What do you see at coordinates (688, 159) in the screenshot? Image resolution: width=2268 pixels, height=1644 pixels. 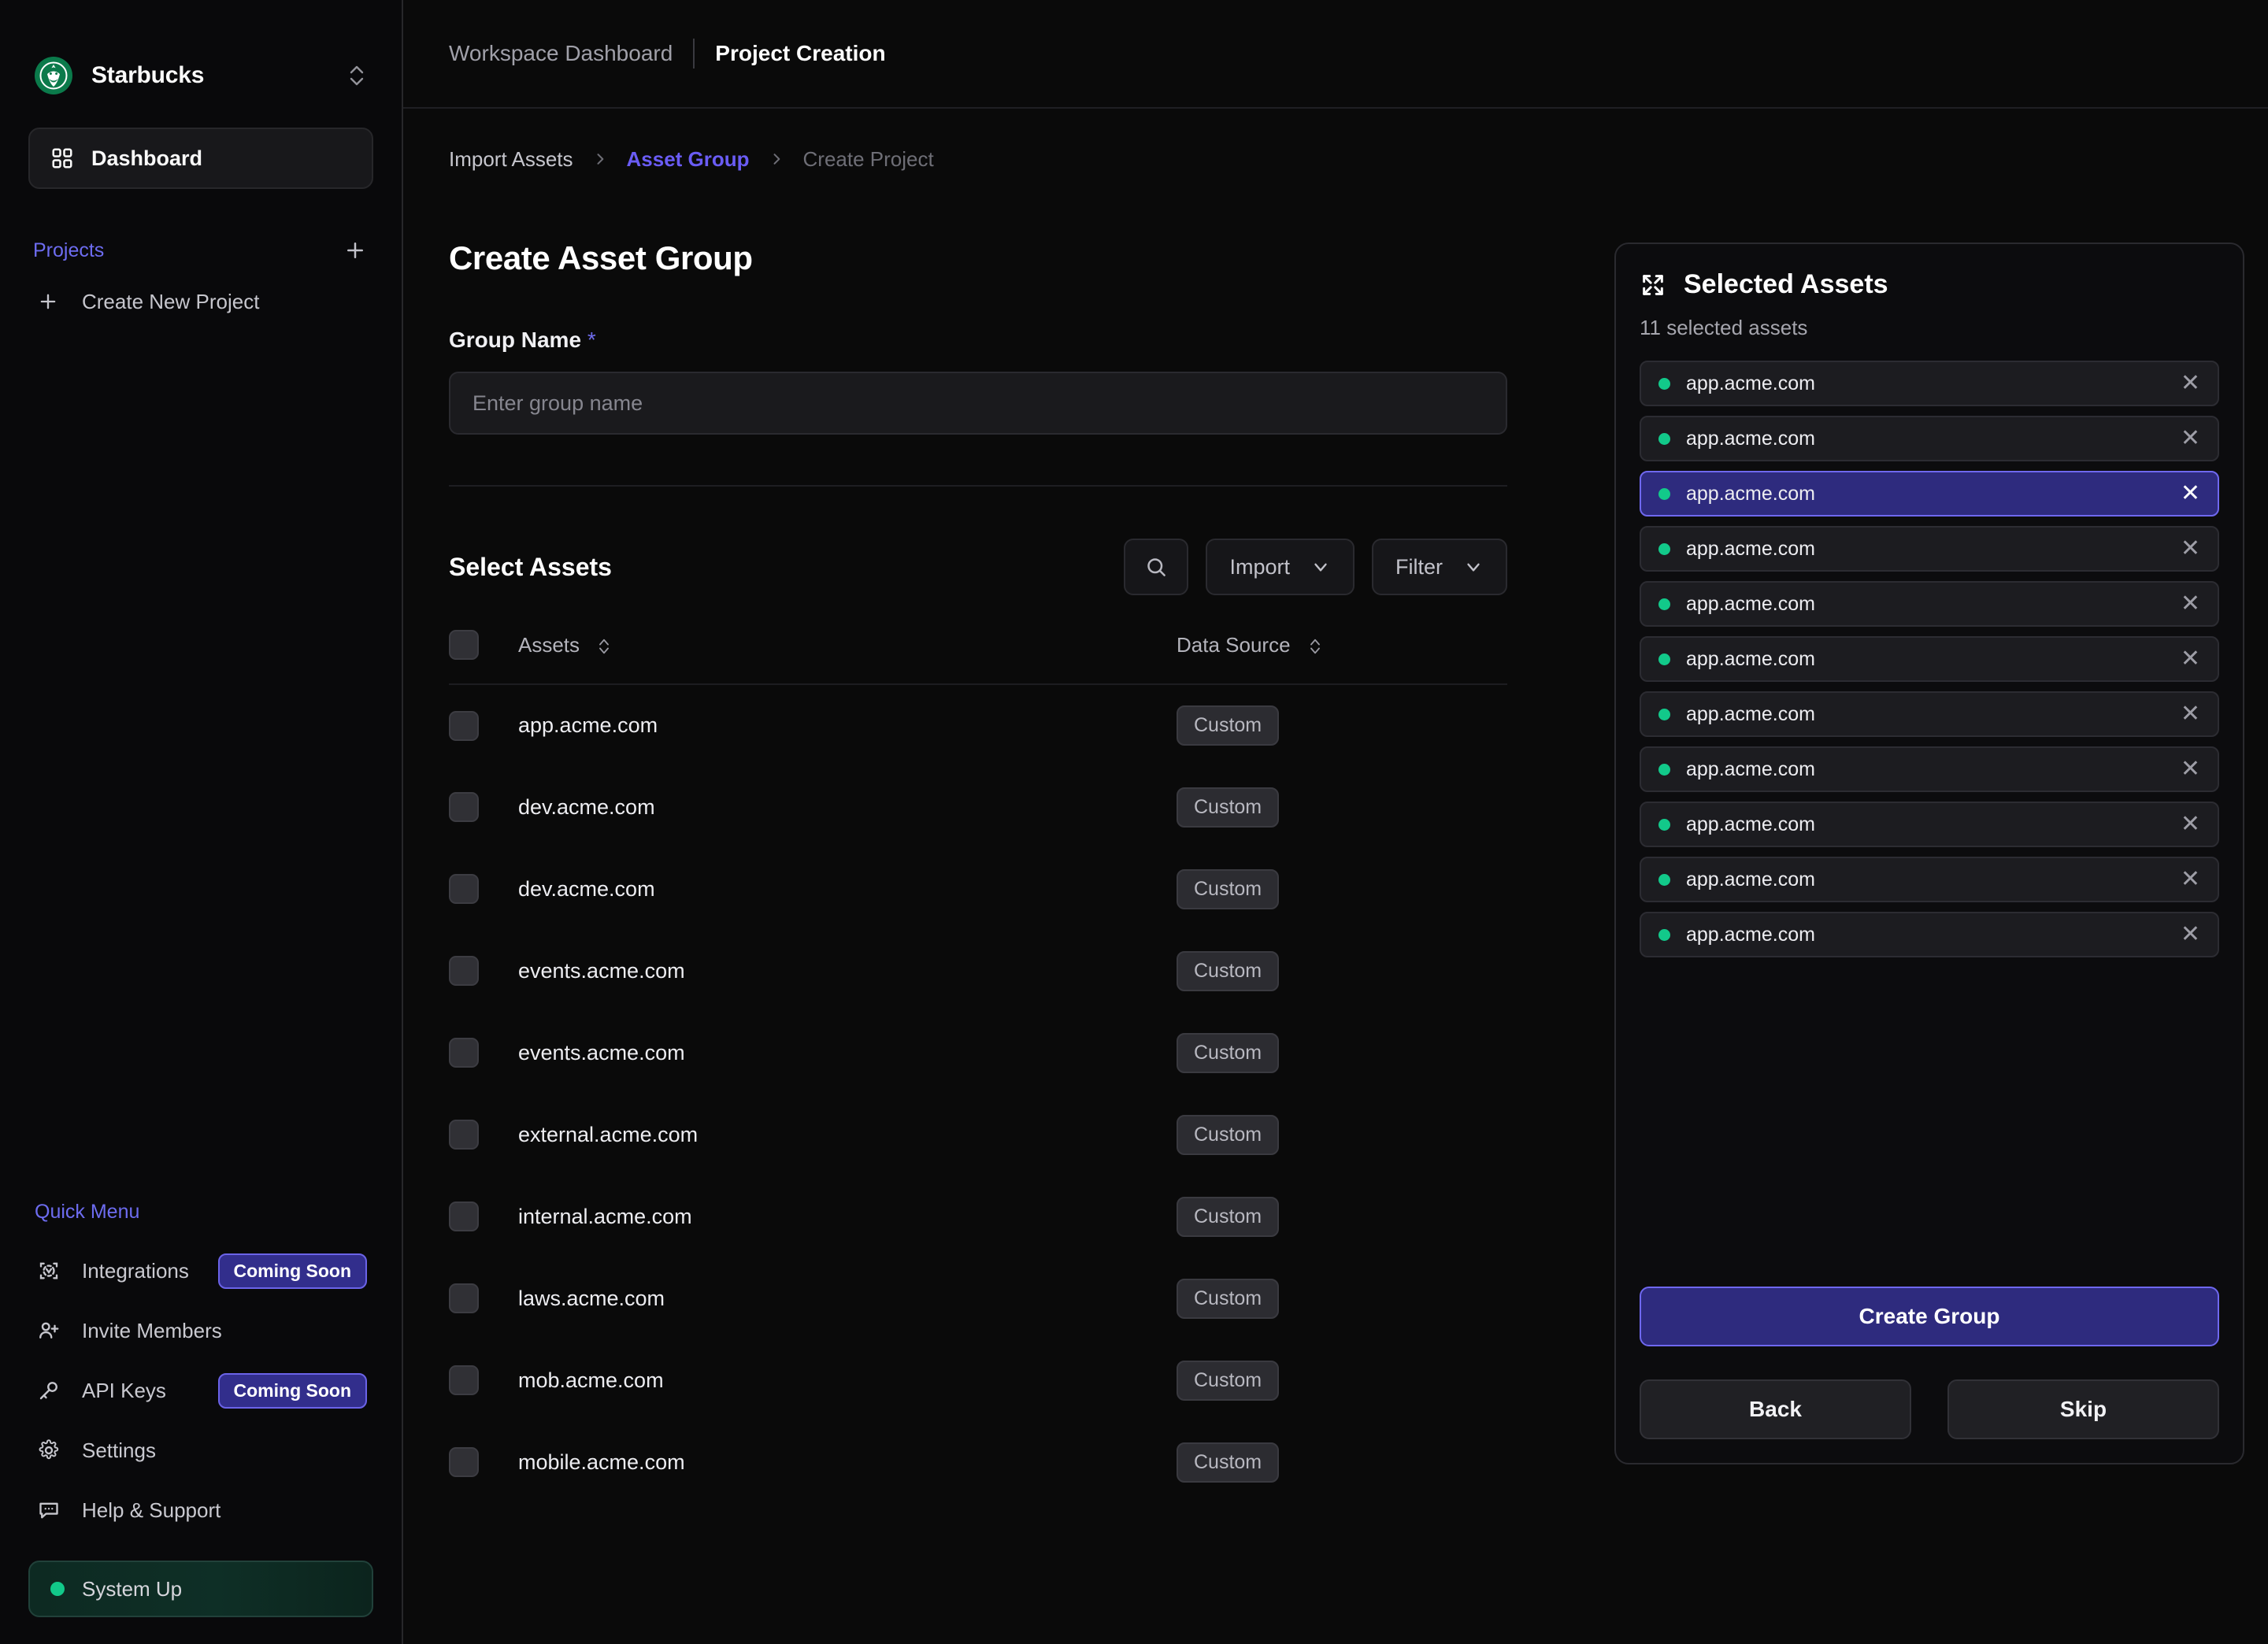 I see `breadcrumb-item-asset-group: Asset Group` at bounding box center [688, 159].